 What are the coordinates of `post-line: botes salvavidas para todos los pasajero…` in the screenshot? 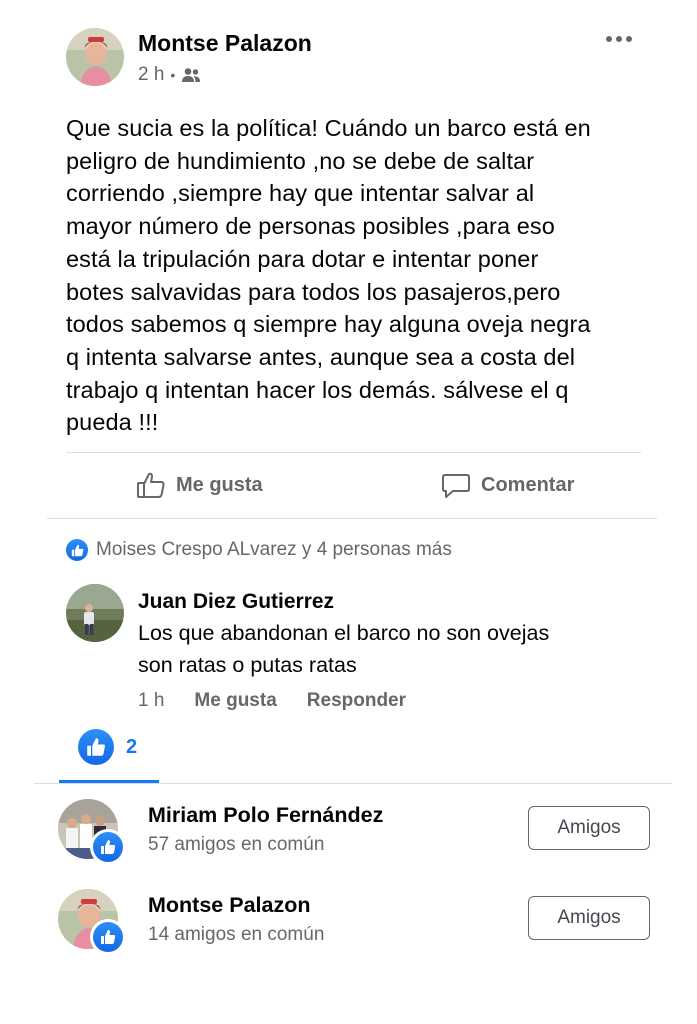 It's located at (313, 291).